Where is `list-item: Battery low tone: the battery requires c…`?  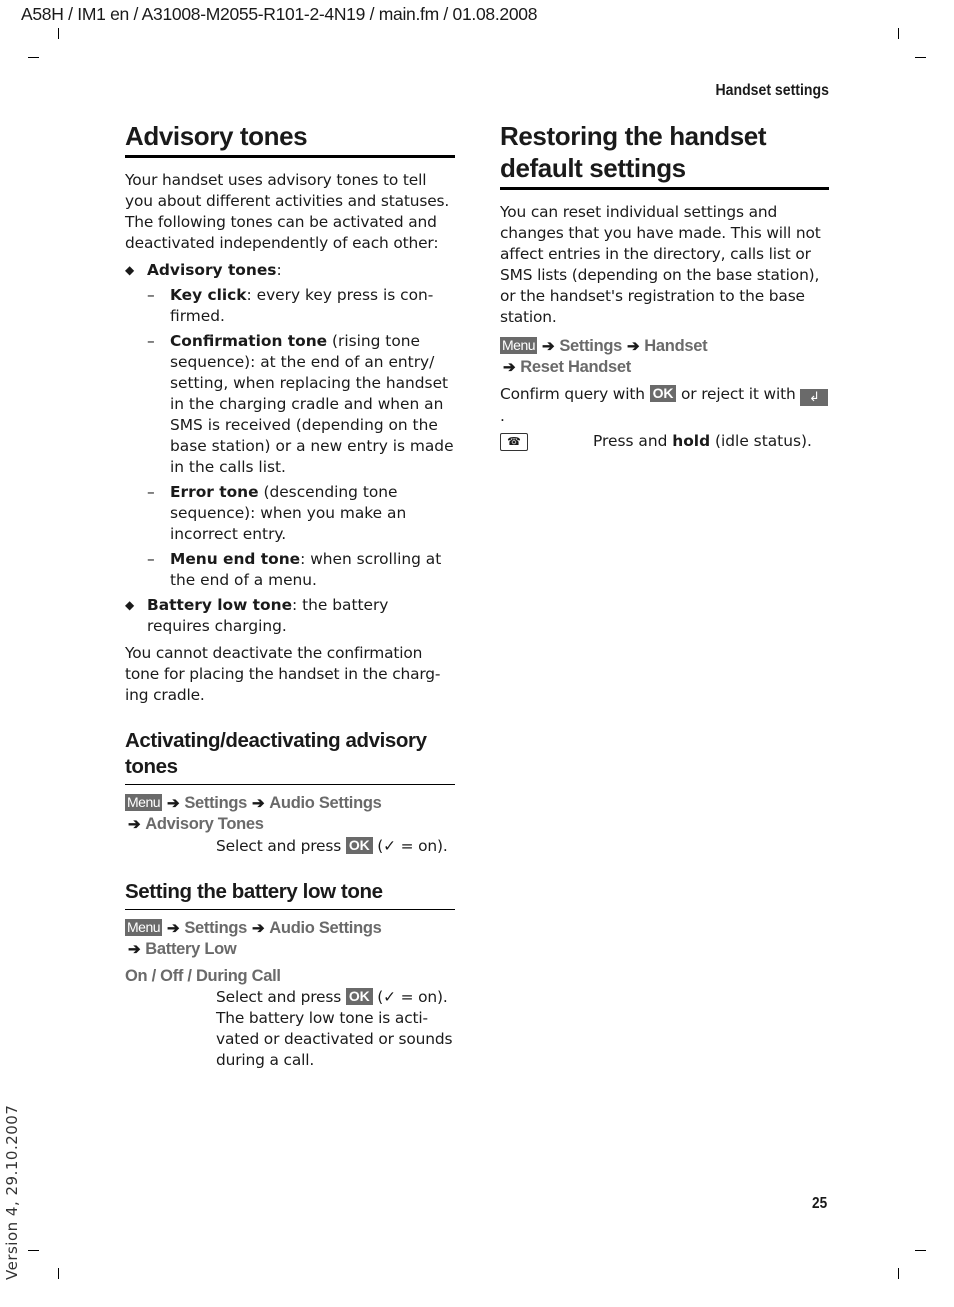
list-item: Battery low tone: the battery requires c… is located at coordinates (290, 616).